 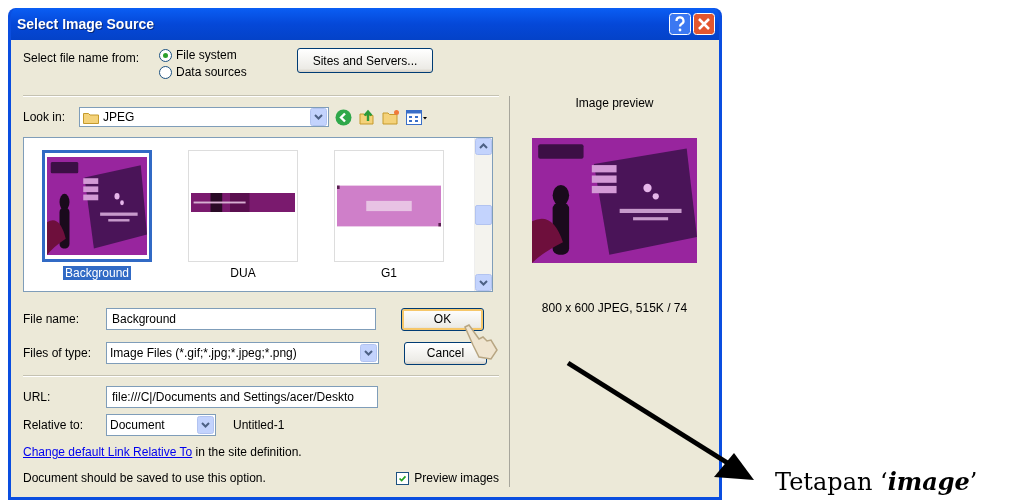 What do you see at coordinates (54, 425) in the screenshot?
I see `field-label: Relative to:` at bounding box center [54, 425].